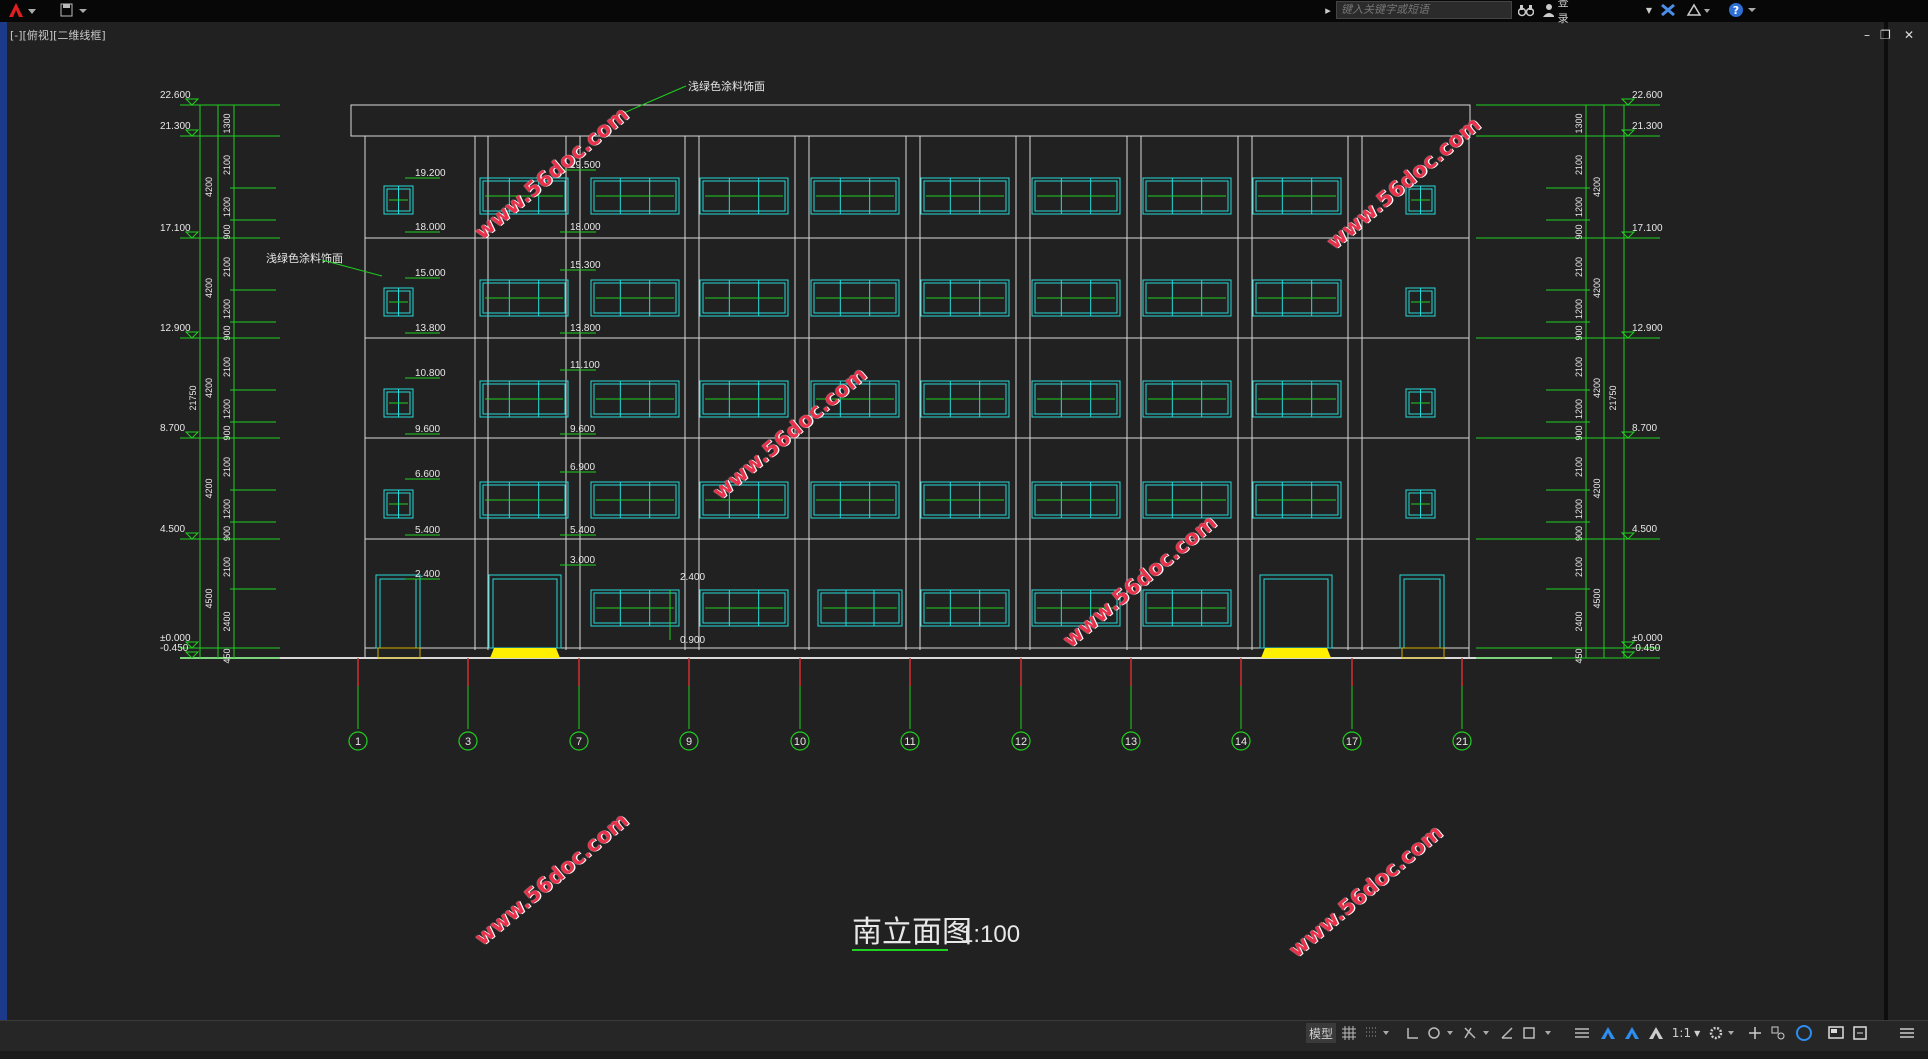  What do you see at coordinates (585, 265) in the screenshot?
I see `elev-label-b: 15.300` at bounding box center [585, 265].